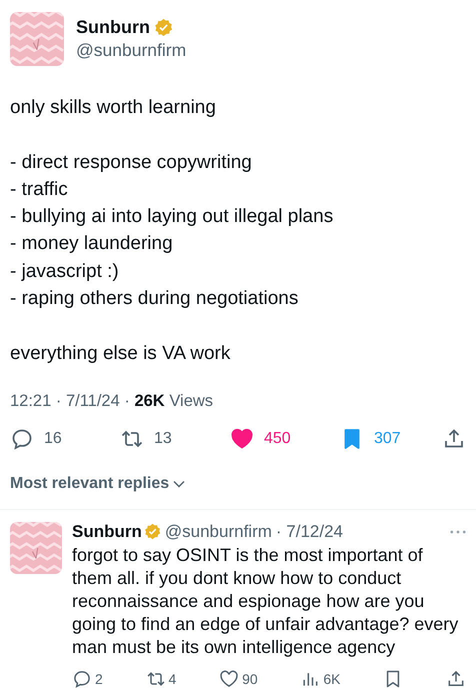  I want to click on tweet-text: only skills worth learning, so click(113, 108).